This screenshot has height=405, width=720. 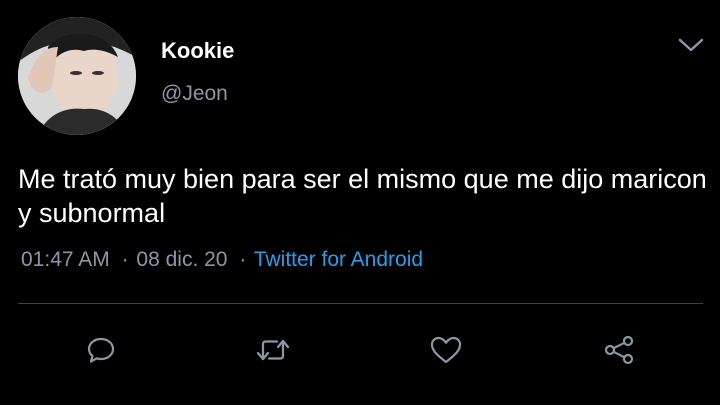 What do you see at coordinates (65, 259) in the screenshot?
I see `tweet-time: 01:47 AM` at bounding box center [65, 259].